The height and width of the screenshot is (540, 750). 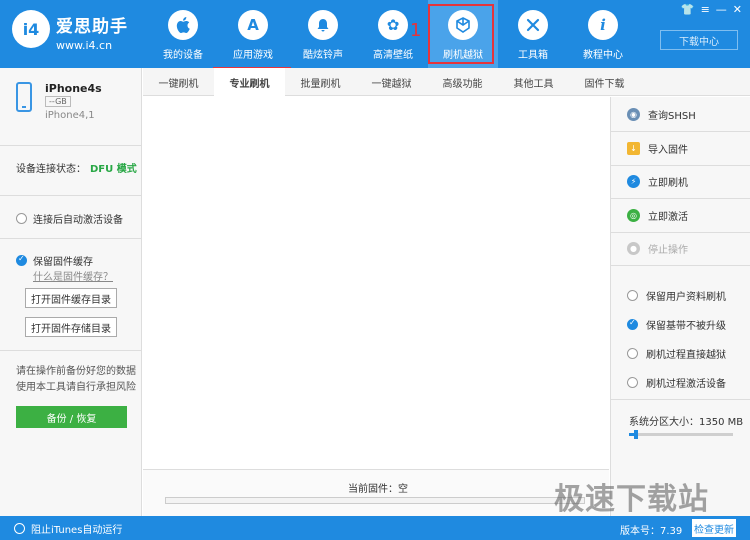 I want to click on main-nav: 我的设备 A 应用游戏 酷炫铃声 ✿ 高清壁纸 刷机越狱 工具箱 i 教程中心, so click(x=393, y=34).